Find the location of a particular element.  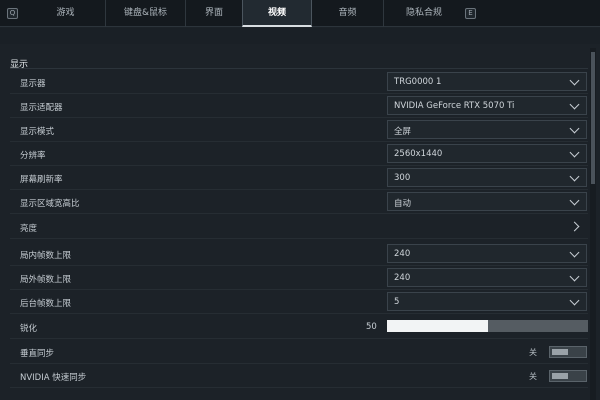

setting-label: 显示模式 is located at coordinates (37, 132).